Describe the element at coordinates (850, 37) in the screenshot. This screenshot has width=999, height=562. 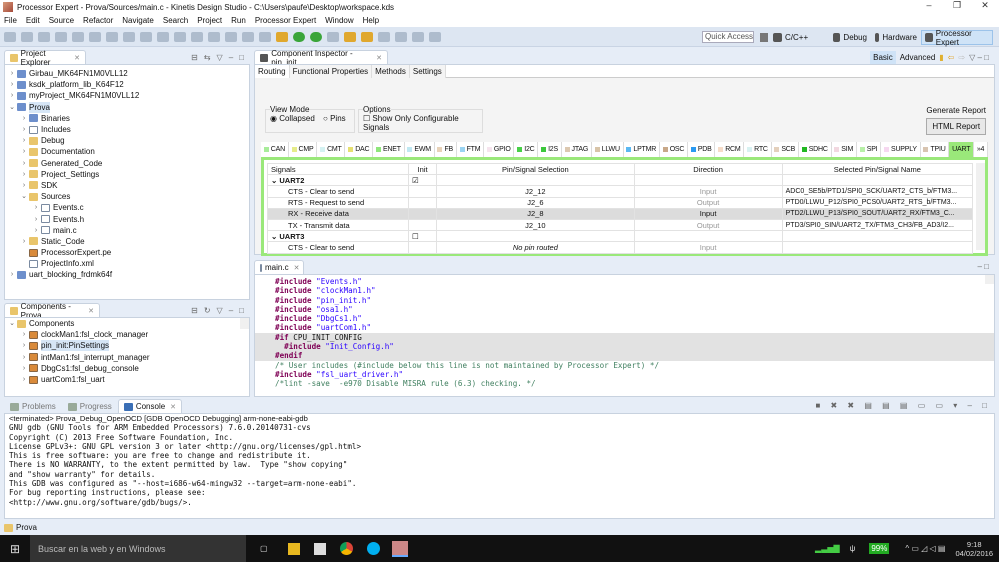
I see `perspective-debug: Debug` at that location.